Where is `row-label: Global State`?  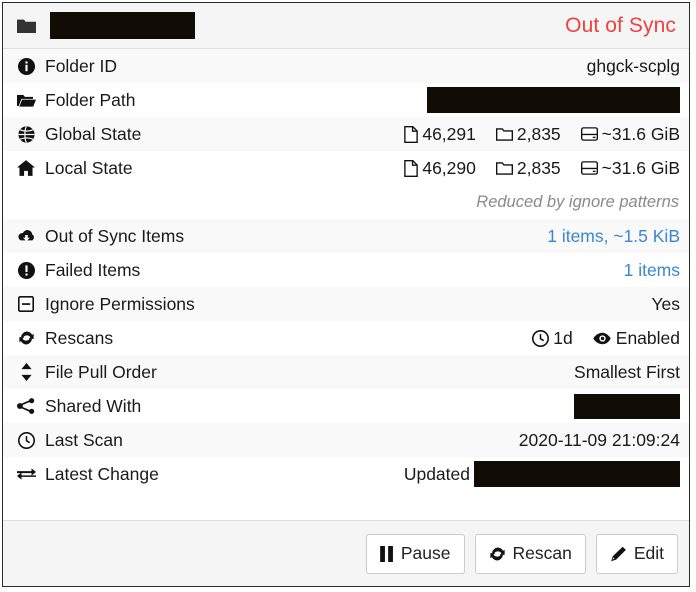 row-label: Global State is located at coordinates (93, 133).